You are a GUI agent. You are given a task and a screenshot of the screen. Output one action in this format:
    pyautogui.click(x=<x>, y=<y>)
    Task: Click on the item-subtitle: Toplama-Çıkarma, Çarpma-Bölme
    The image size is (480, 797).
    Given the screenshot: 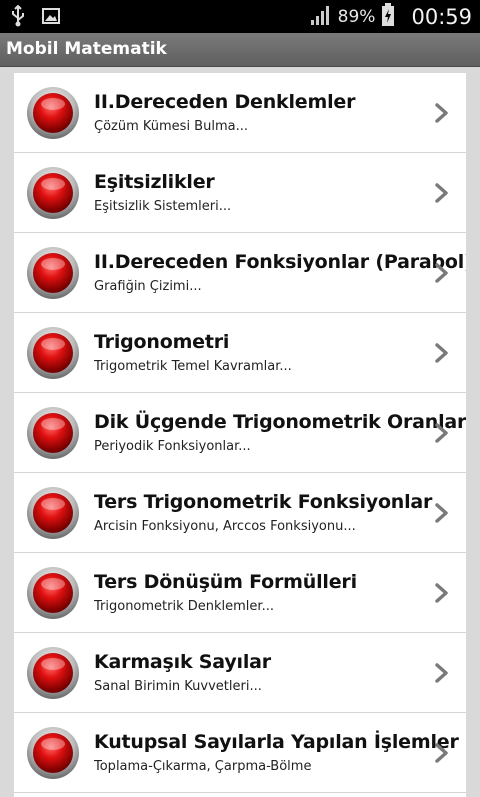 What is the action you would take?
    pyautogui.click(x=203, y=766)
    